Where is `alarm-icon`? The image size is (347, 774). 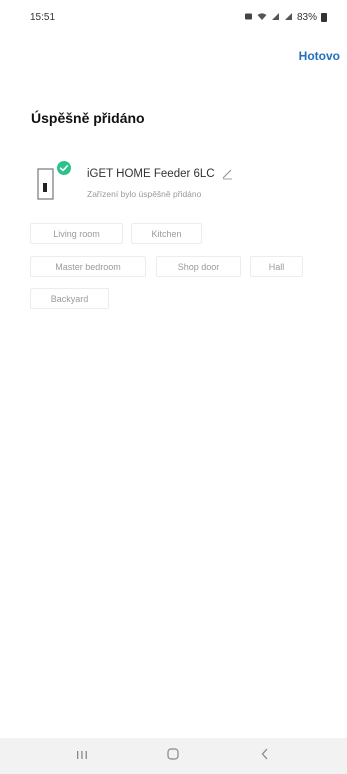 alarm-icon is located at coordinates (248, 17).